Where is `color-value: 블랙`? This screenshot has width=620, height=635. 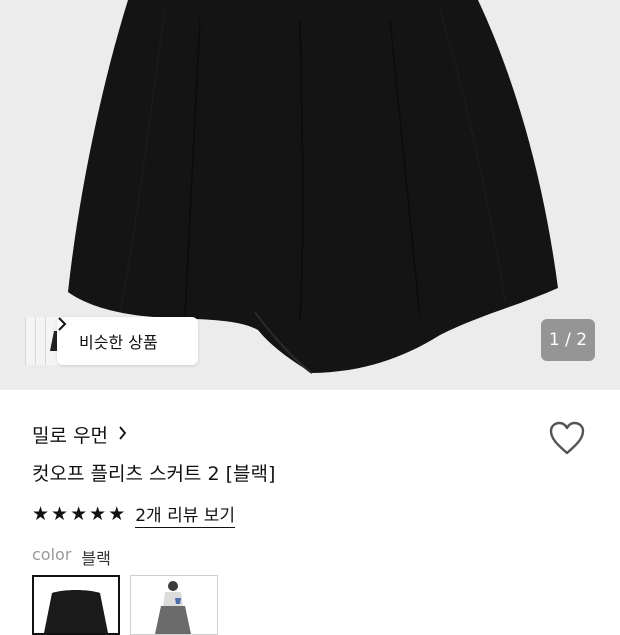
color-value: 블랙 is located at coordinates (96, 558).